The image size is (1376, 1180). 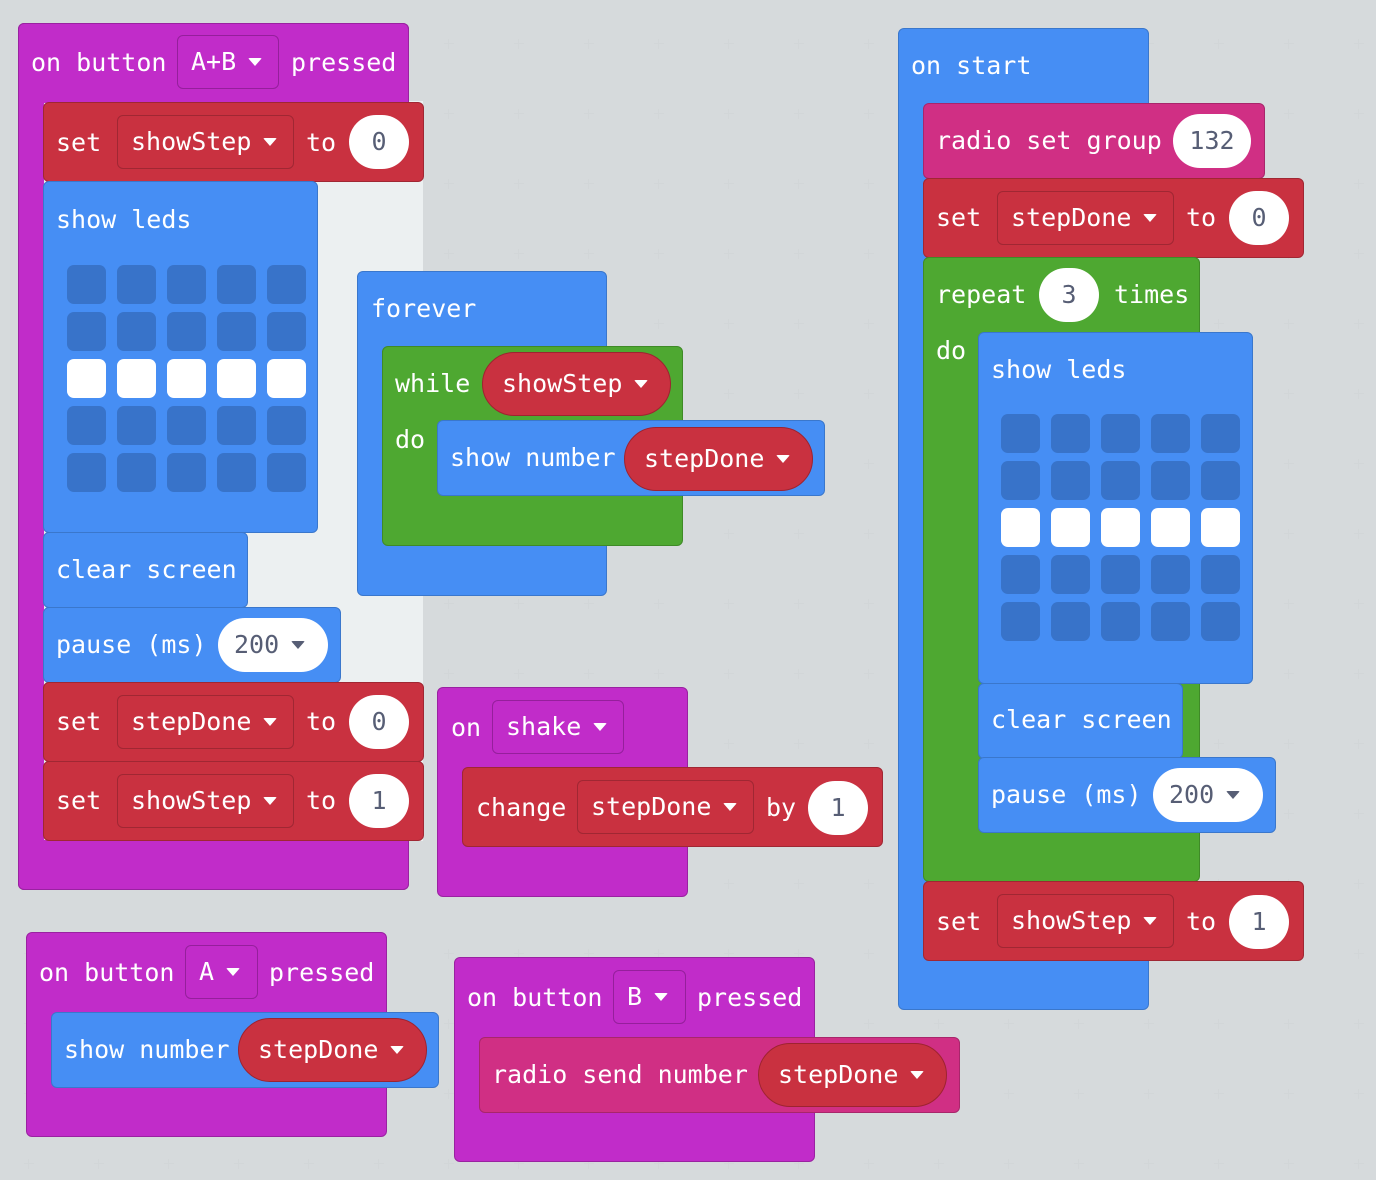 What do you see at coordinates (221, 972) in the screenshot?
I see `button-dropdown: A` at bounding box center [221, 972].